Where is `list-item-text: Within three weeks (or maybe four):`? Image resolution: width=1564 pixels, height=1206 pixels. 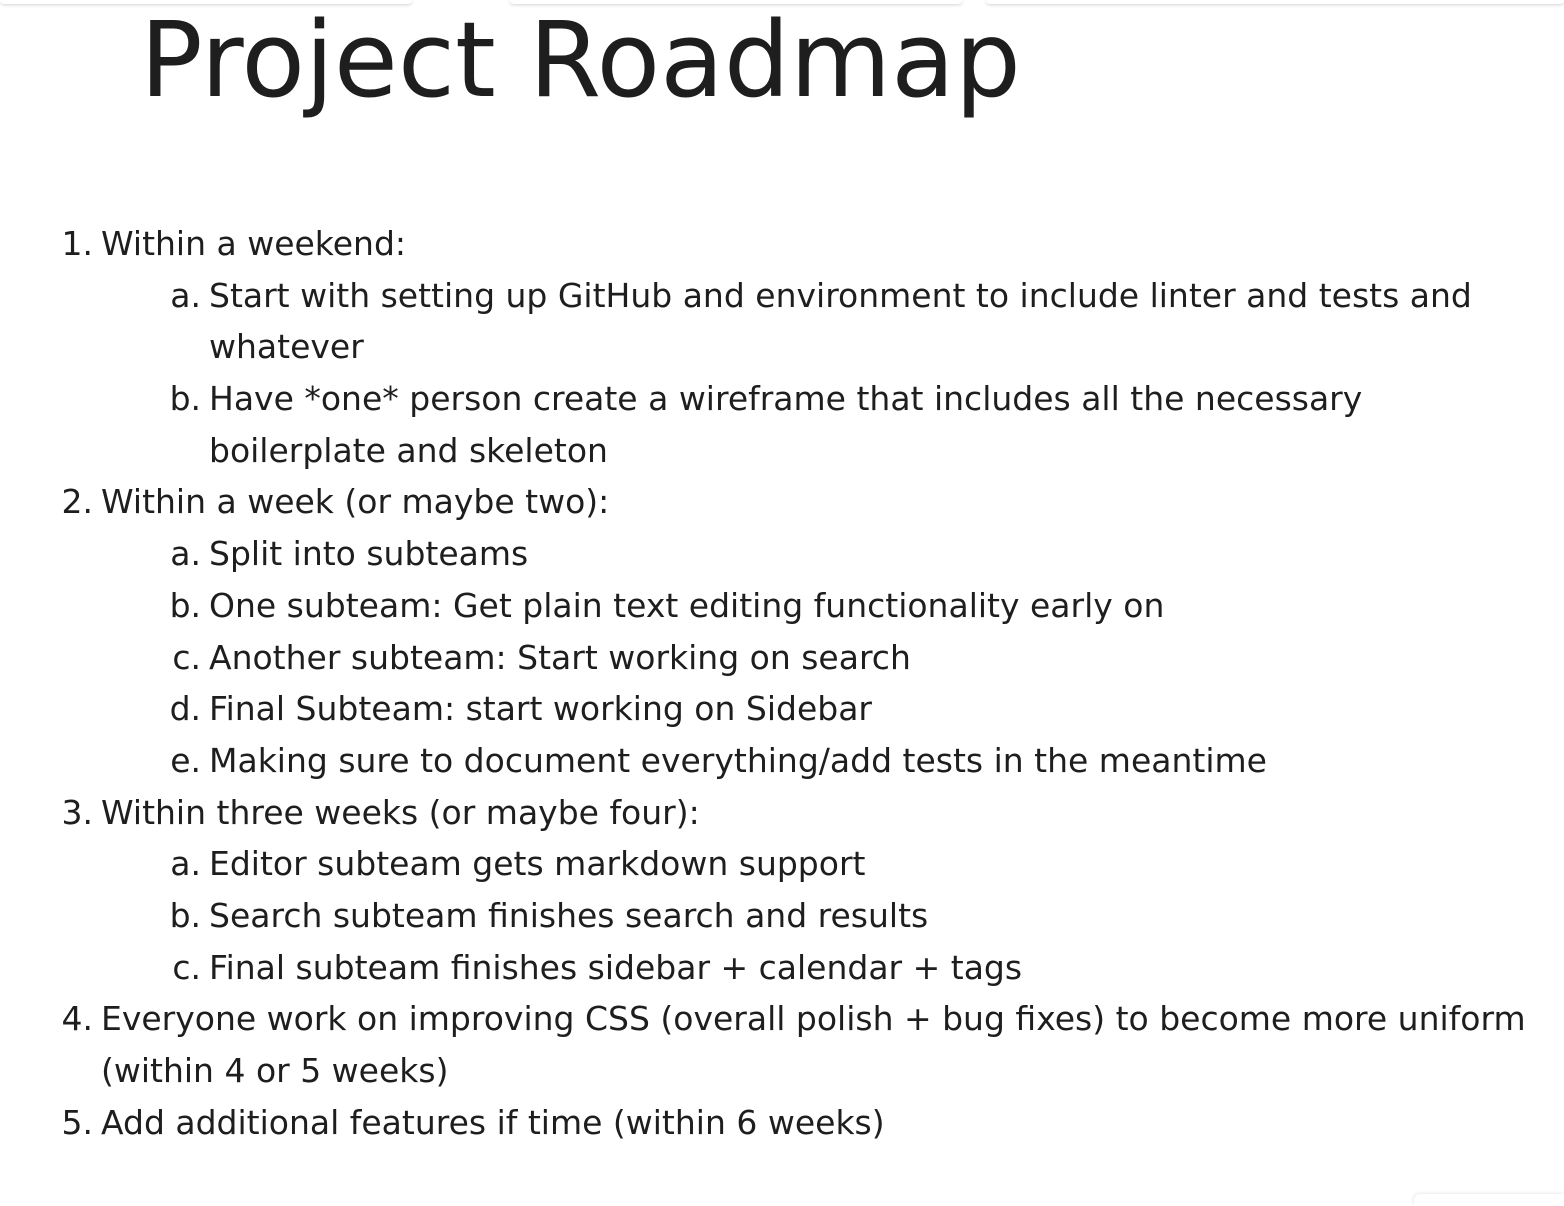 list-item-text: Within three weeks (or maybe four): is located at coordinates (400, 812).